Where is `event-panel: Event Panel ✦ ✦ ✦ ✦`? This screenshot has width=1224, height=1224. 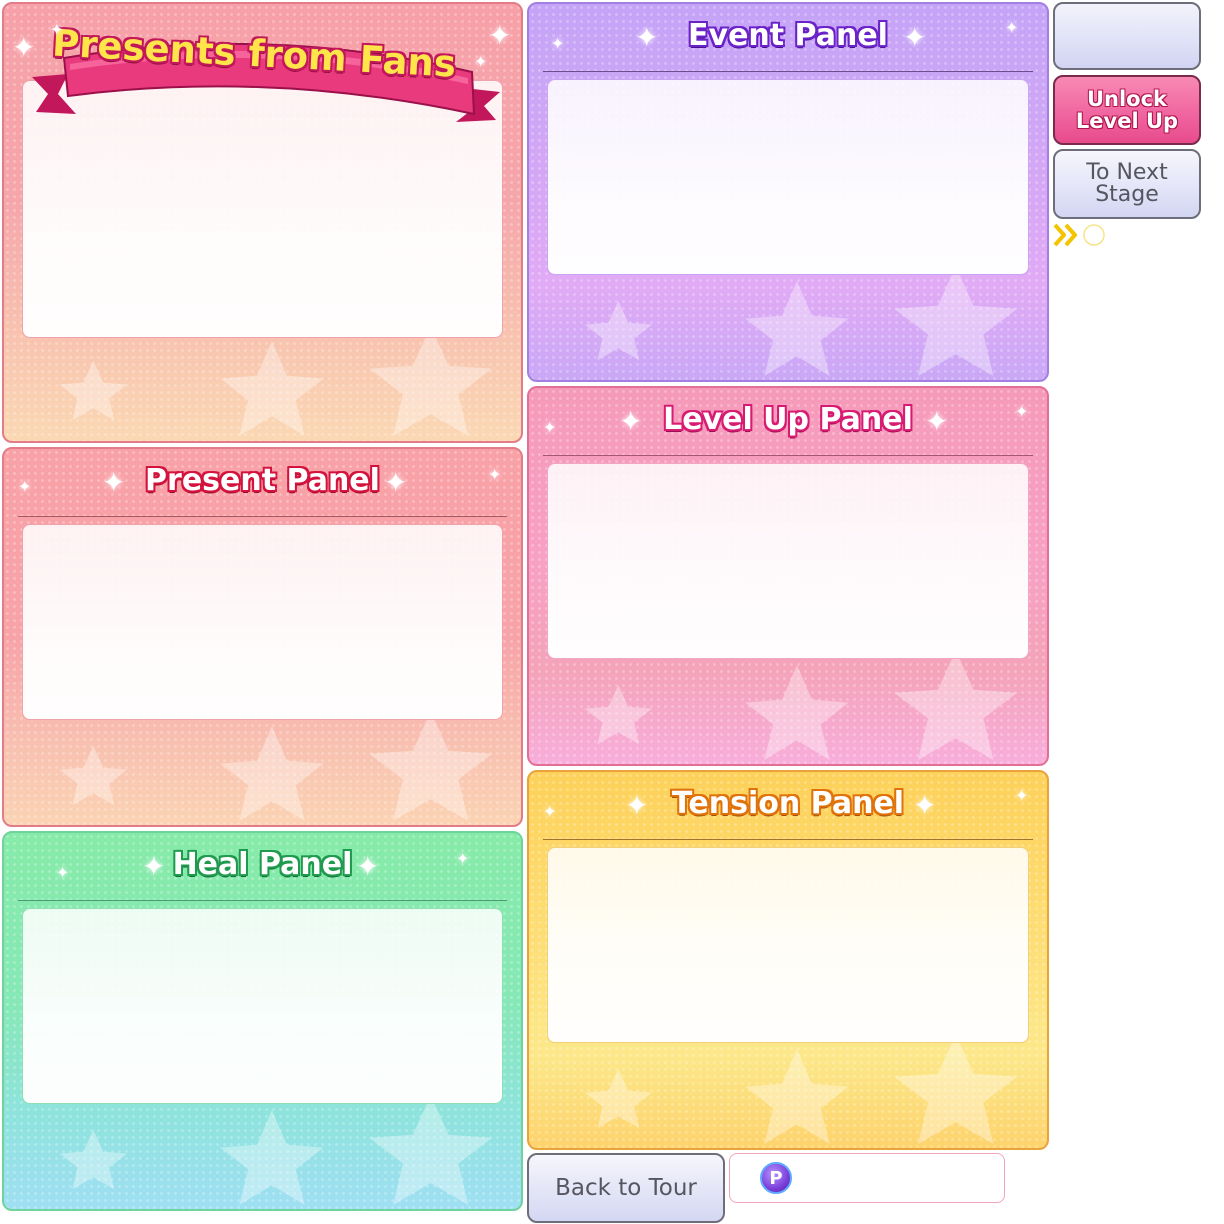 event-panel: Event Panel ✦ ✦ ✦ ✦ is located at coordinates (788, 192).